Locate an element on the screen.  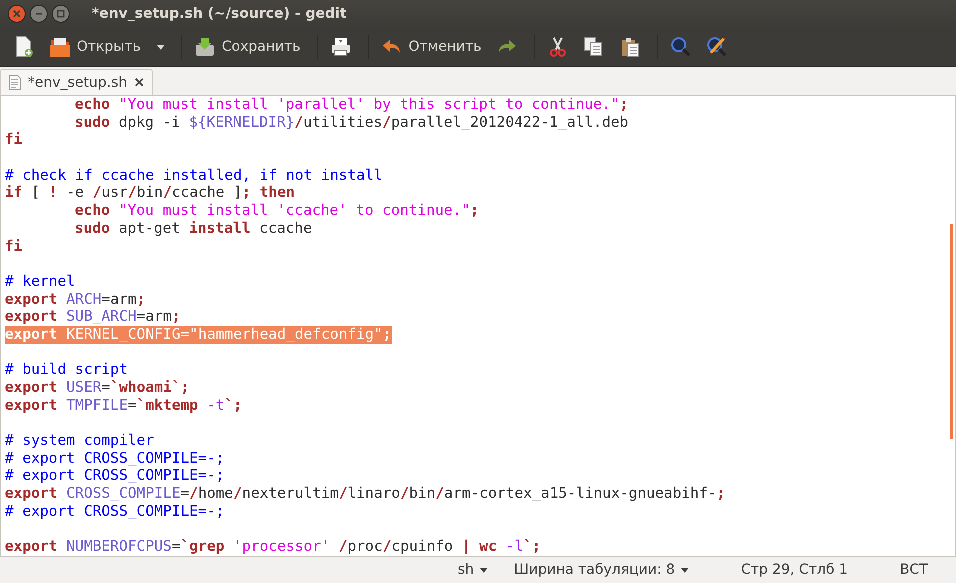
open-button: Открыть is located at coordinates (107, 47).